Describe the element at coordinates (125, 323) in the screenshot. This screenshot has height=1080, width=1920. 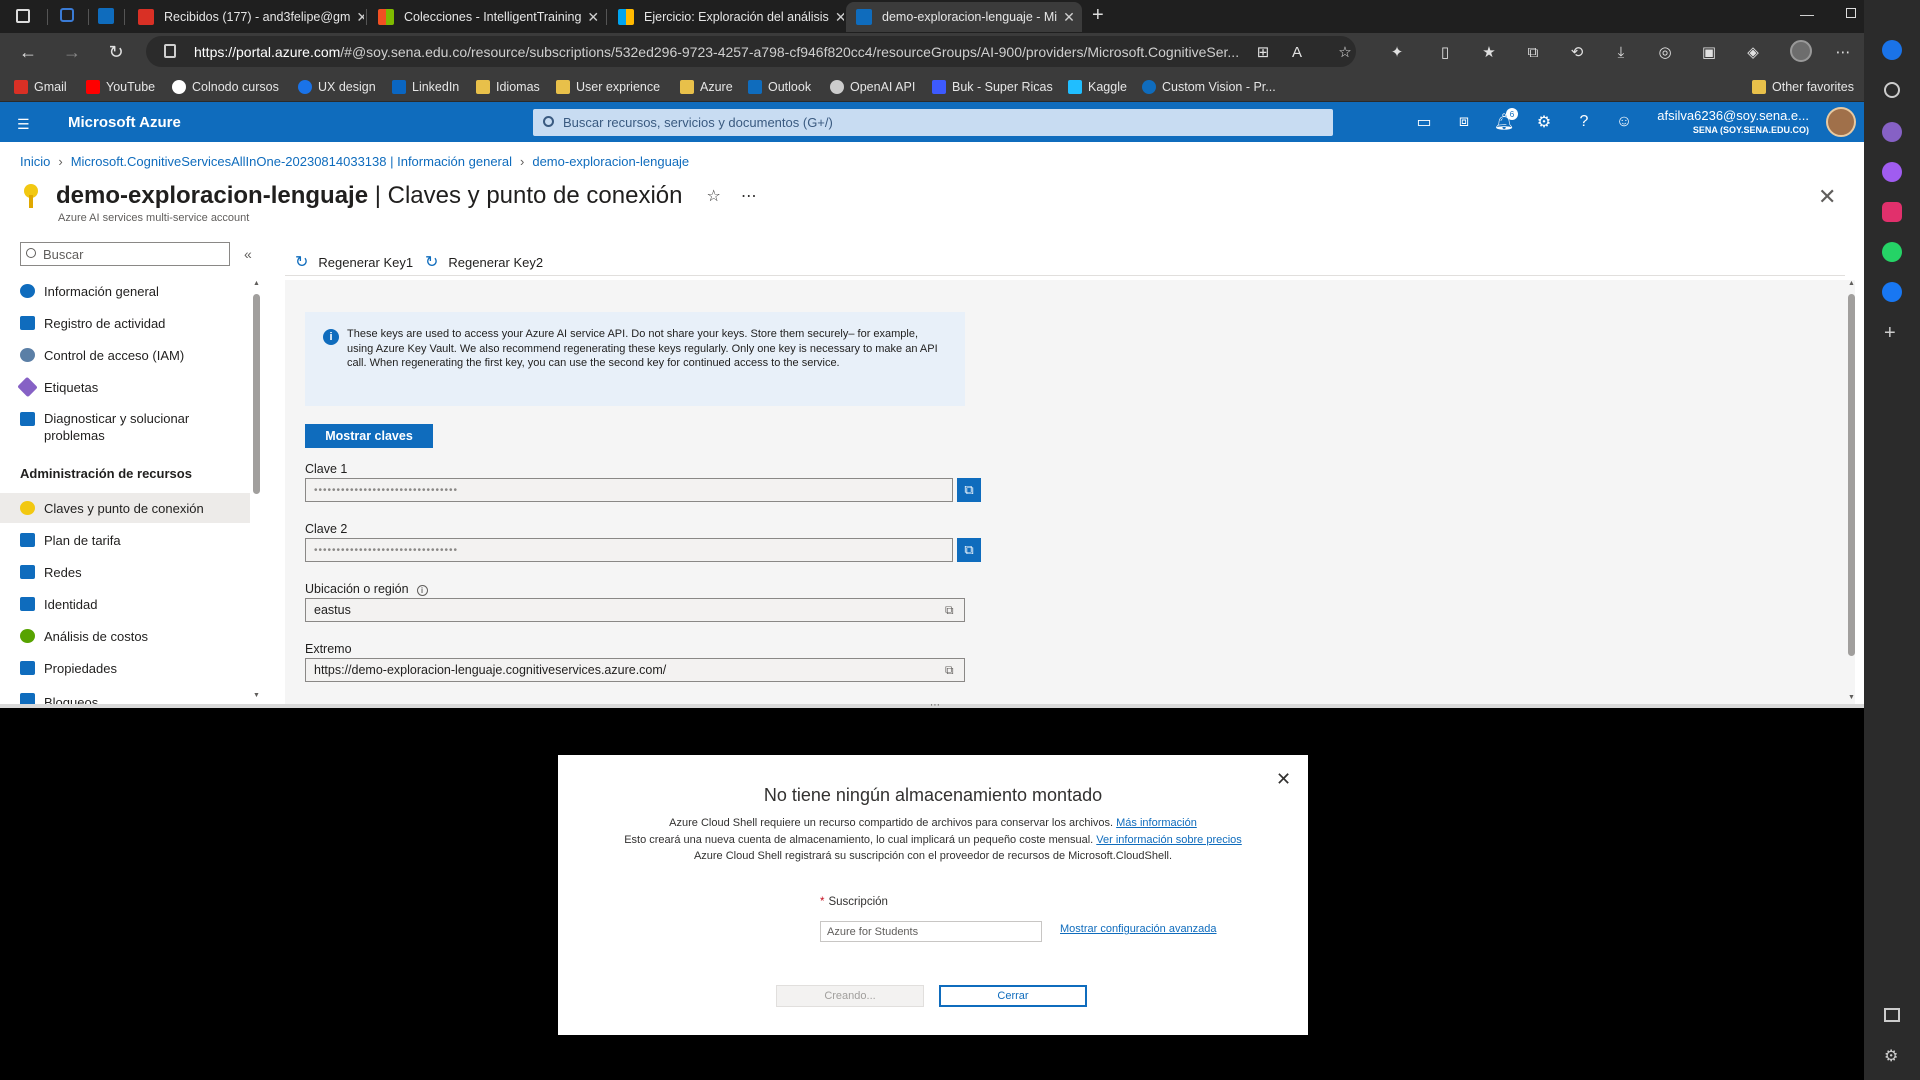
I see `sidebar-item-registro-actividad: Registro de actividad` at that location.